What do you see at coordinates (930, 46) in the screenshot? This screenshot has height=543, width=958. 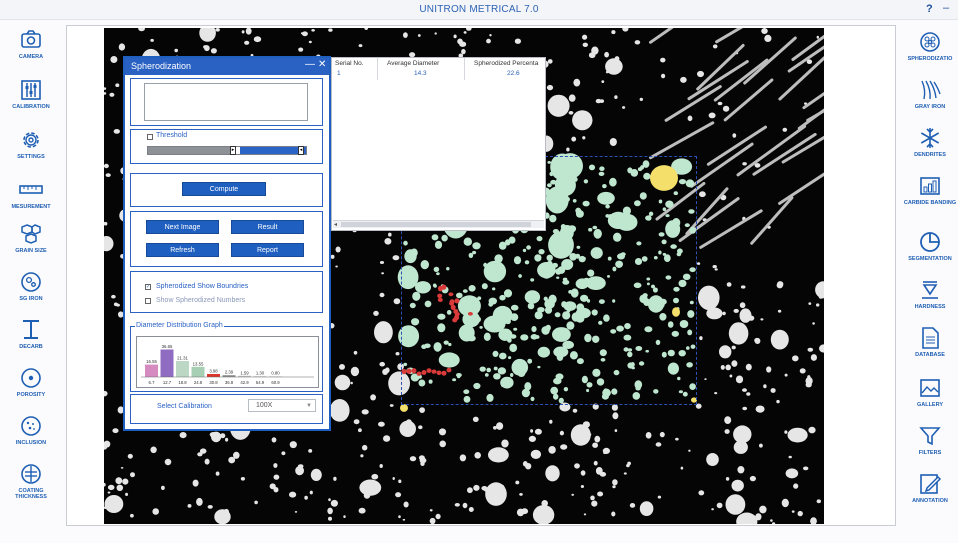 I see `tool-spherodization: SPHERODIZATIO` at bounding box center [930, 46].